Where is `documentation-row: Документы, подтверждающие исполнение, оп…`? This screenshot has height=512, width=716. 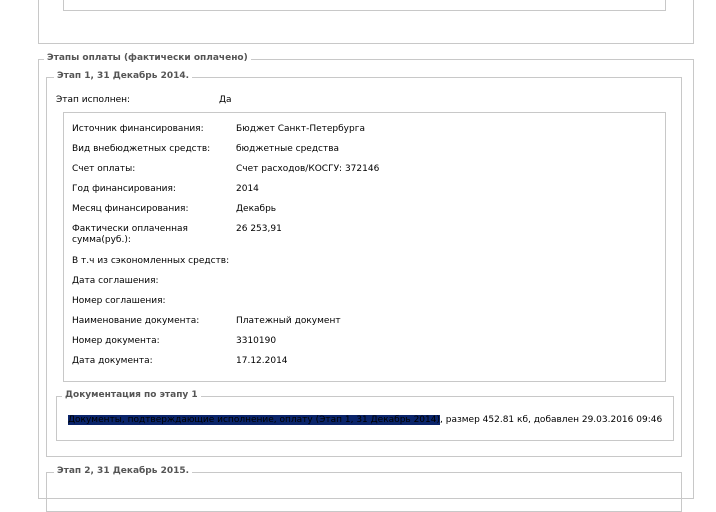 documentation-row: Документы, подтверждающие исполнение, оп… is located at coordinates (365, 420).